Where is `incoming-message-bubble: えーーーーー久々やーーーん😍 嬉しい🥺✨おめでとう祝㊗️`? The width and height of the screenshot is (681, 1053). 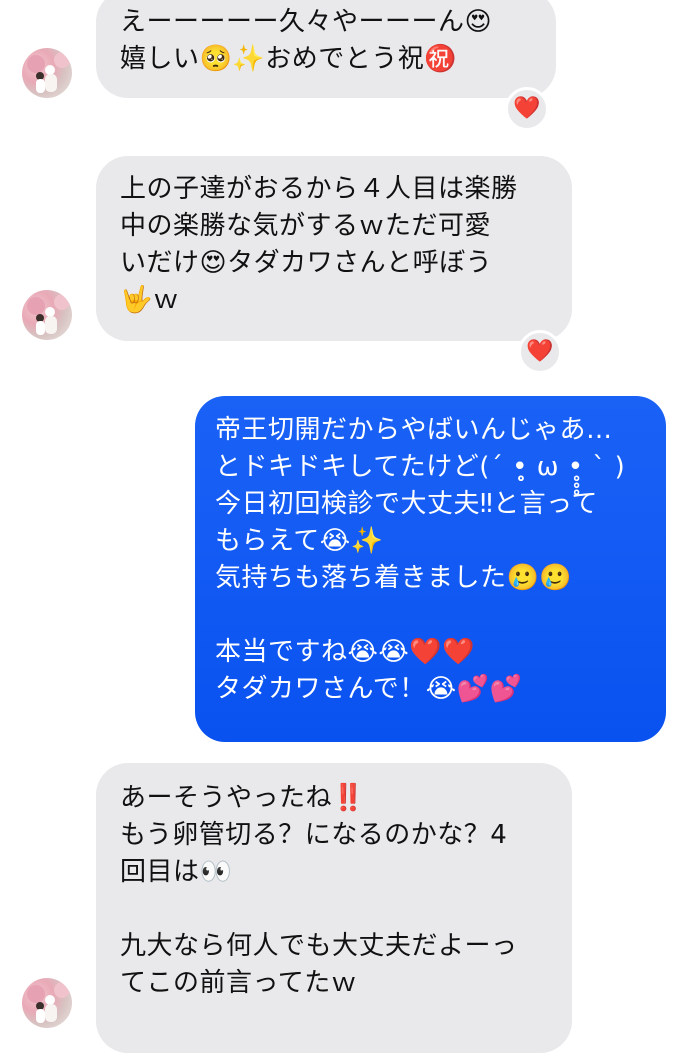
incoming-message-bubble: えーーーーー久々やーーーん😍 嬉しい🥺✨おめでとう祝㊗️ is located at coordinates (326, 49).